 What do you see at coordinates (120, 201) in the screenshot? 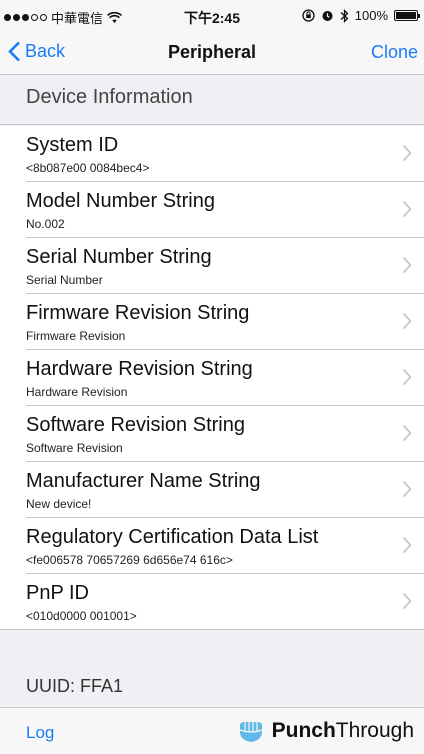
I see `list-item-title: Model Number String` at bounding box center [120, 201].